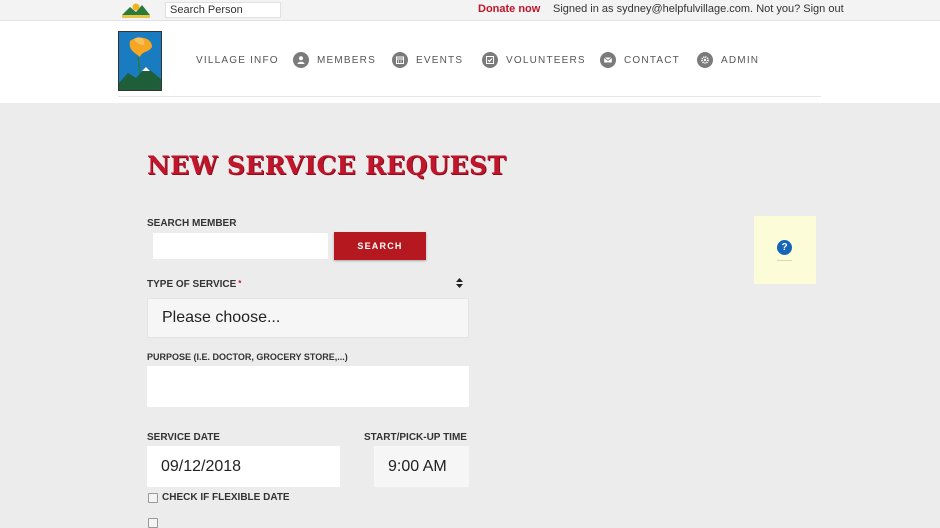 The image size is (940, 528). Describe the element at coordinates (308, 386) in the screenshot. I see `purpose-input` at that location.